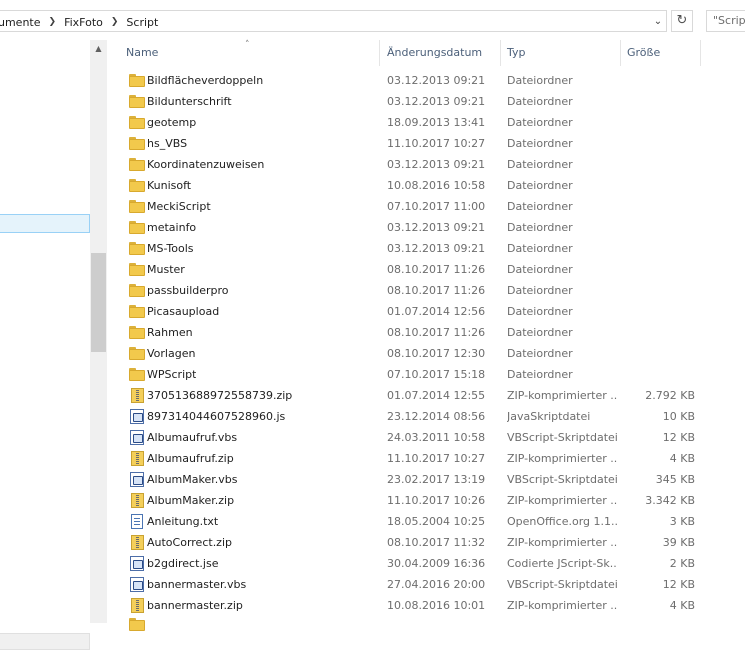  What do you see at coordinates (682, 563) in the screenshot?
I see `file-size: 2 KB` at bounding box center [682, 563].